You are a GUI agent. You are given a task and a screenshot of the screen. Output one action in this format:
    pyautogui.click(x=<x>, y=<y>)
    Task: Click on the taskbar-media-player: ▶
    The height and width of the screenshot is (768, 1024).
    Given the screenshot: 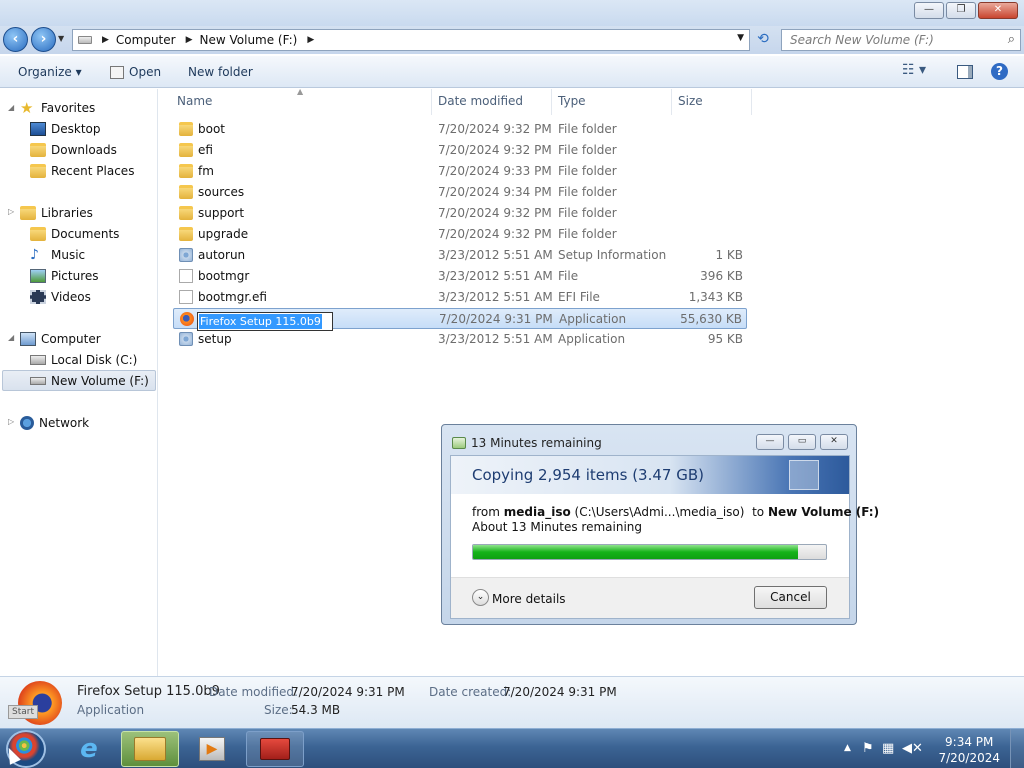 What is the action you would take?
    pyautogui.click(x=212, y=749)
    